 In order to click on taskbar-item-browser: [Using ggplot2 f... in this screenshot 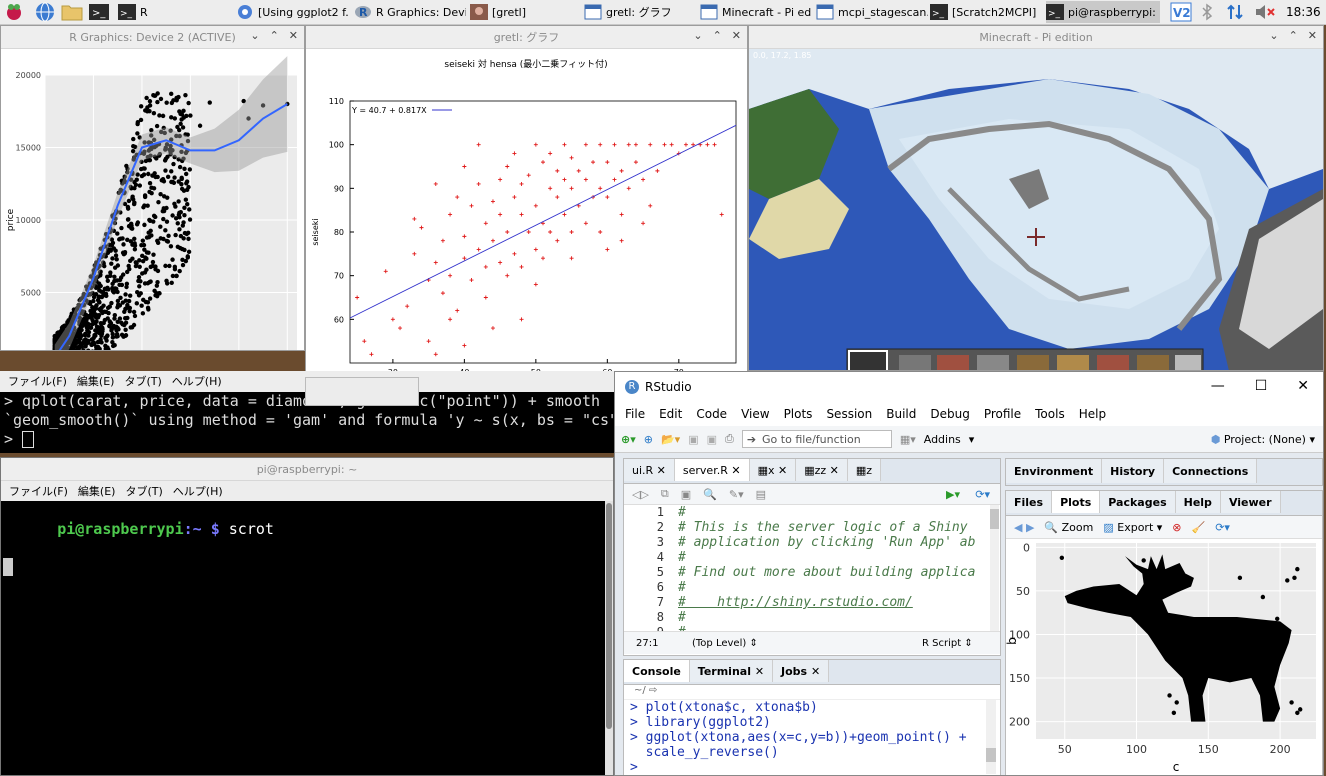, I will do `click(292, 12)`.